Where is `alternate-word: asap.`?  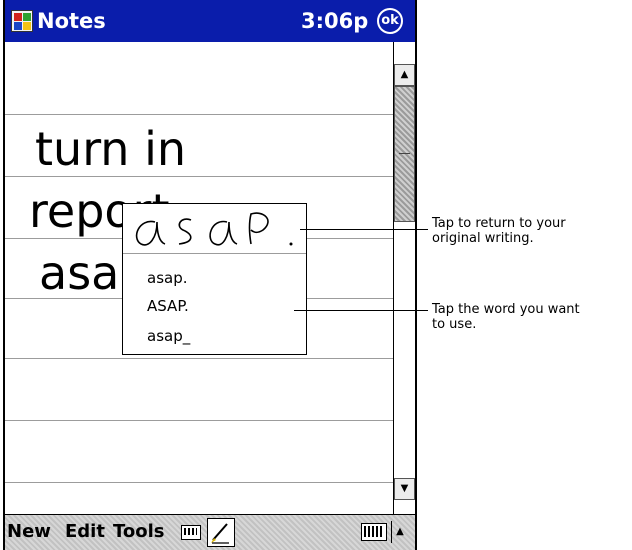
alternate-word: asap. is located at coordinates (167, 278).